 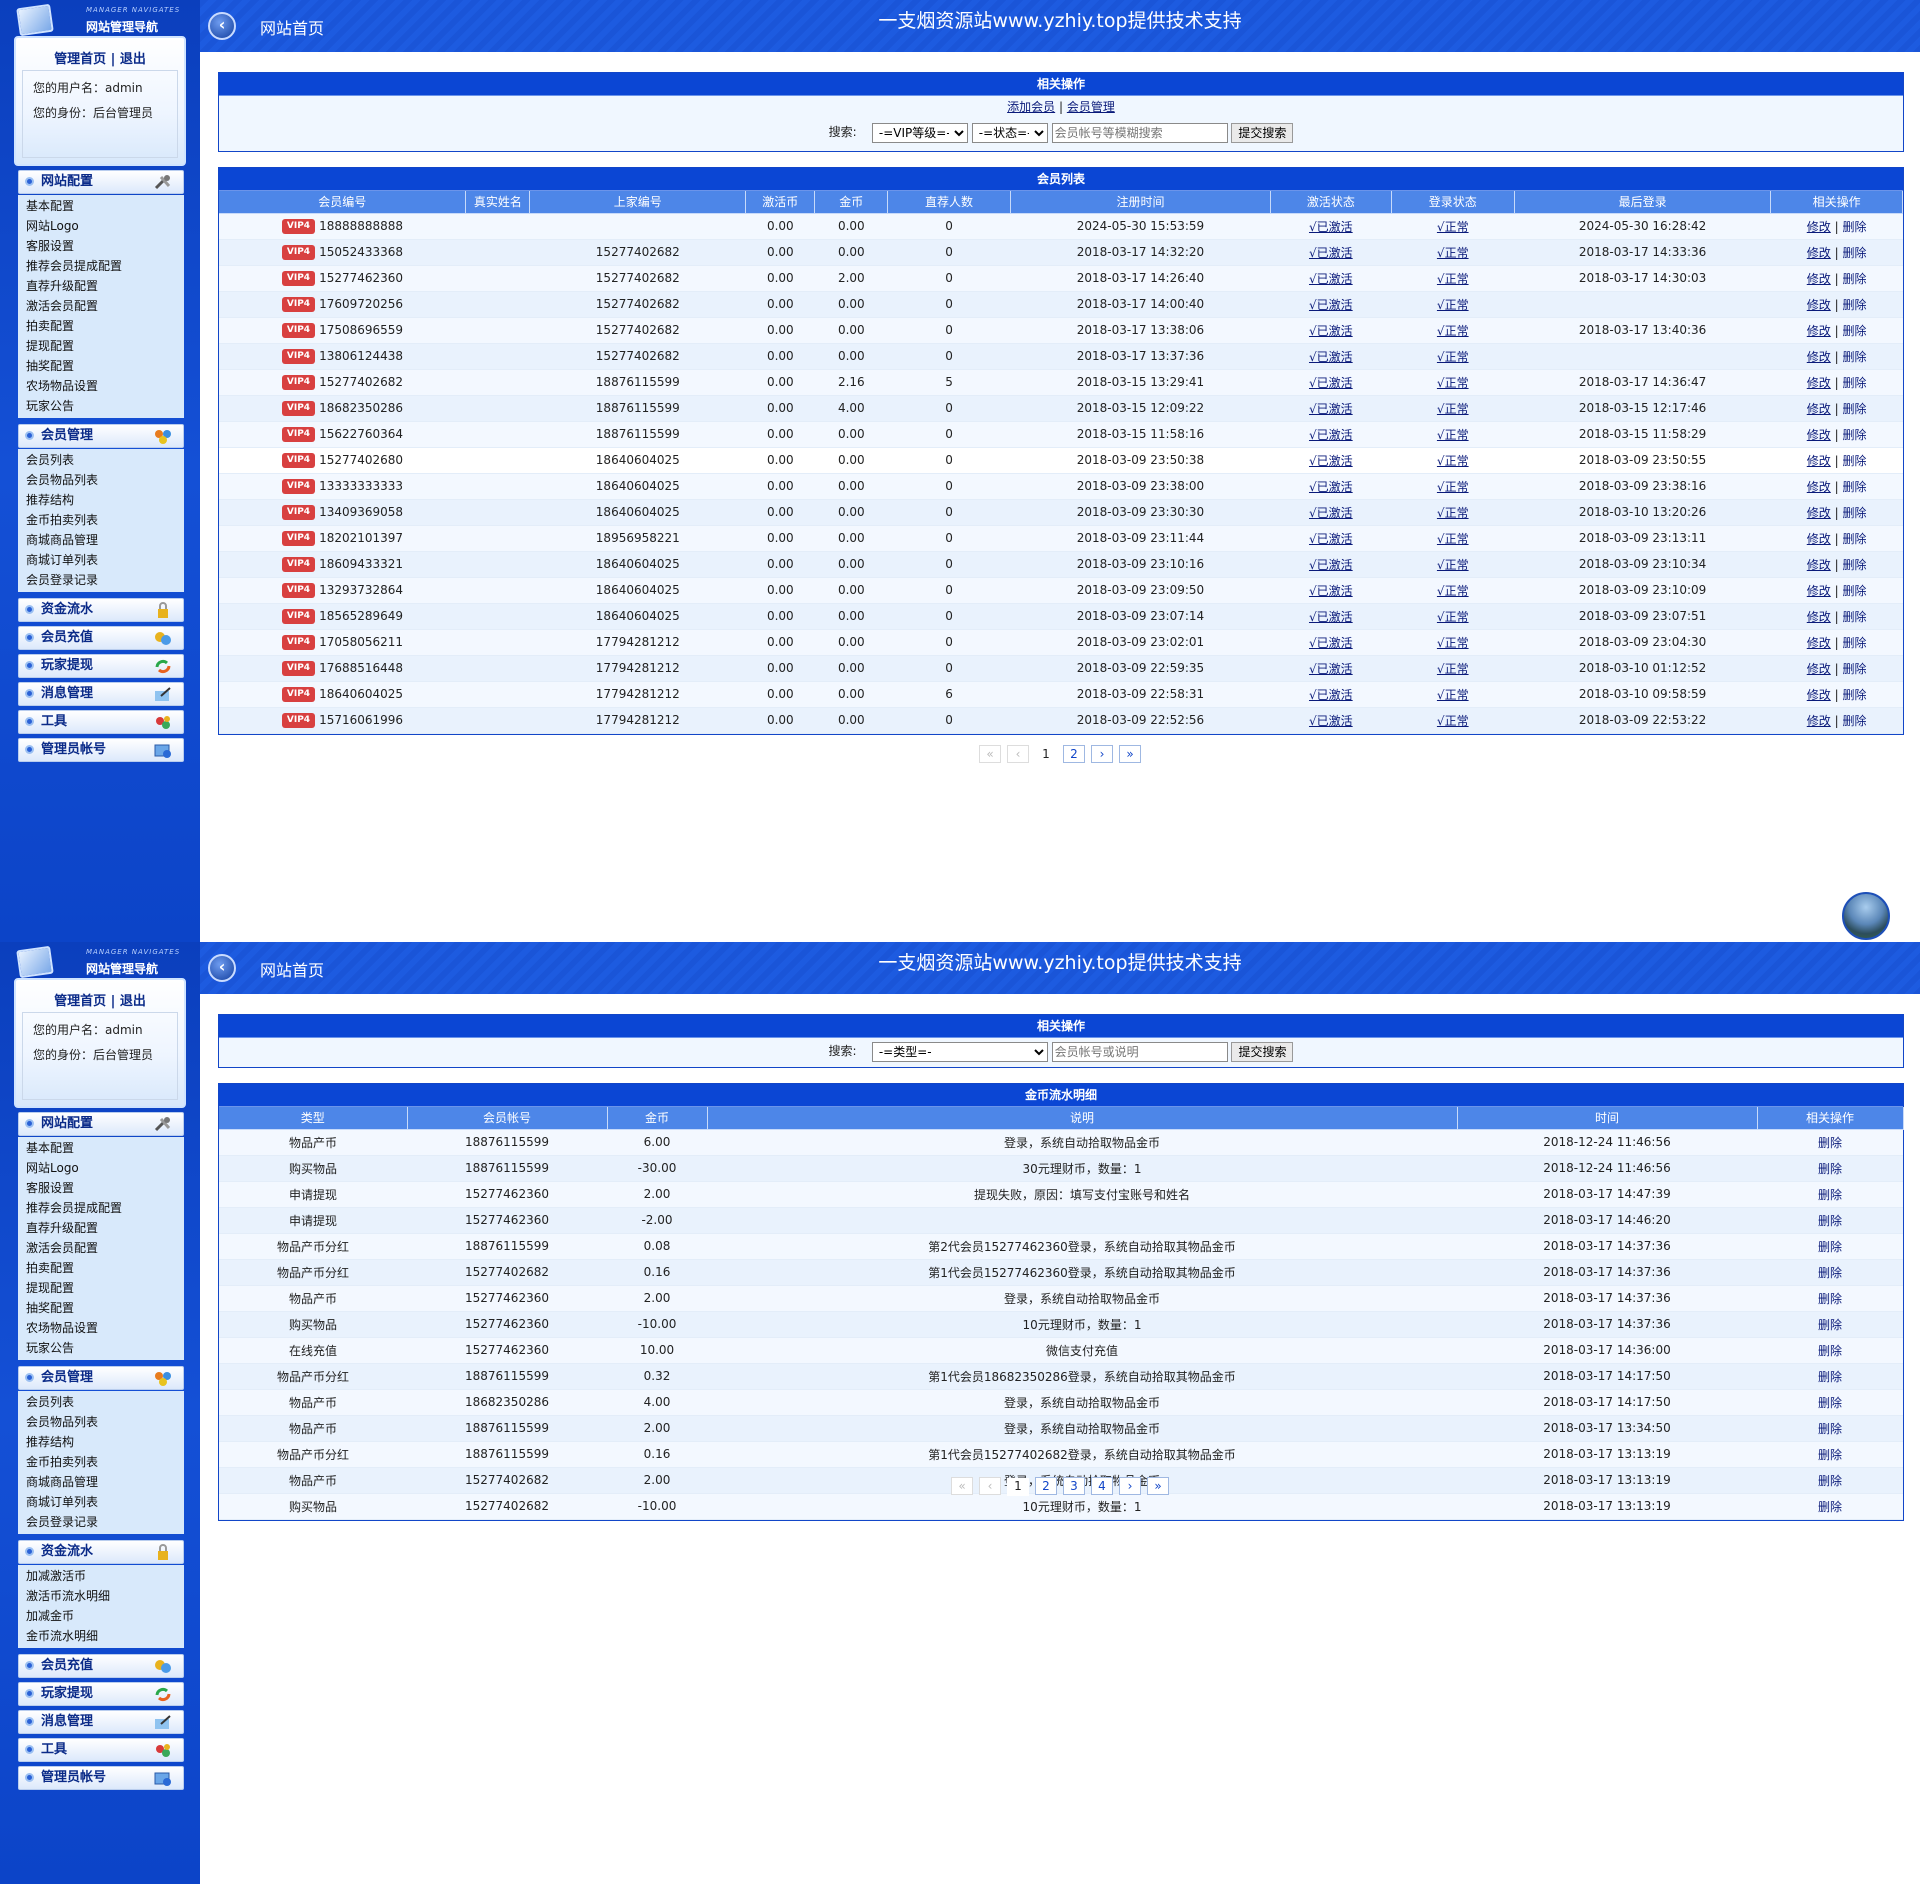 I want to click on add-member-link: 添加会员, so click(x=1031, y=107).